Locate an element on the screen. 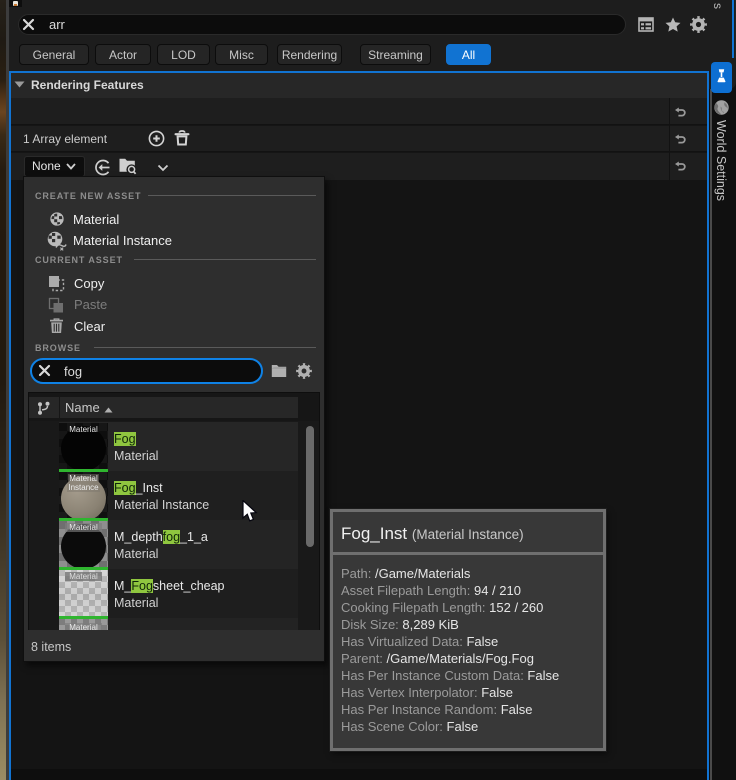 The height and width of the screenshot is (780, 736). svg-text: World Settings is located at coordinates (721, 160).